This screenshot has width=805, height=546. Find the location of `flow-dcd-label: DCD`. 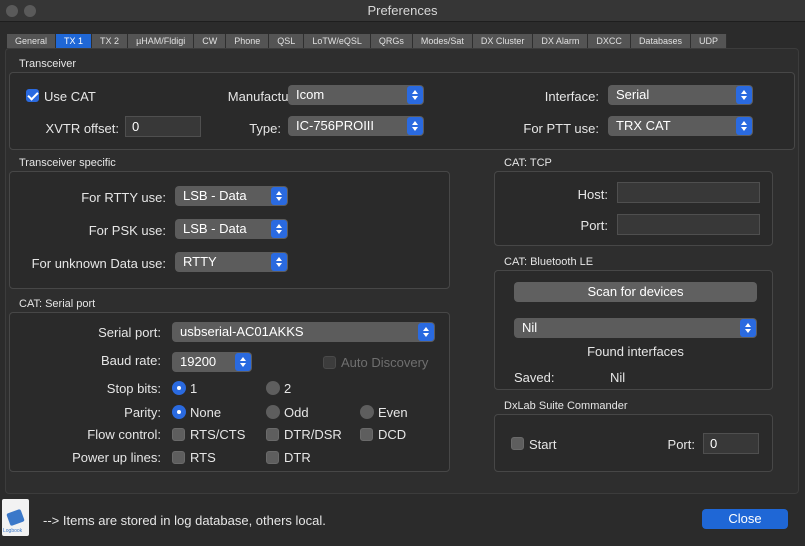

flow-dcd-label: DCD is located at coordinates (392, 434).